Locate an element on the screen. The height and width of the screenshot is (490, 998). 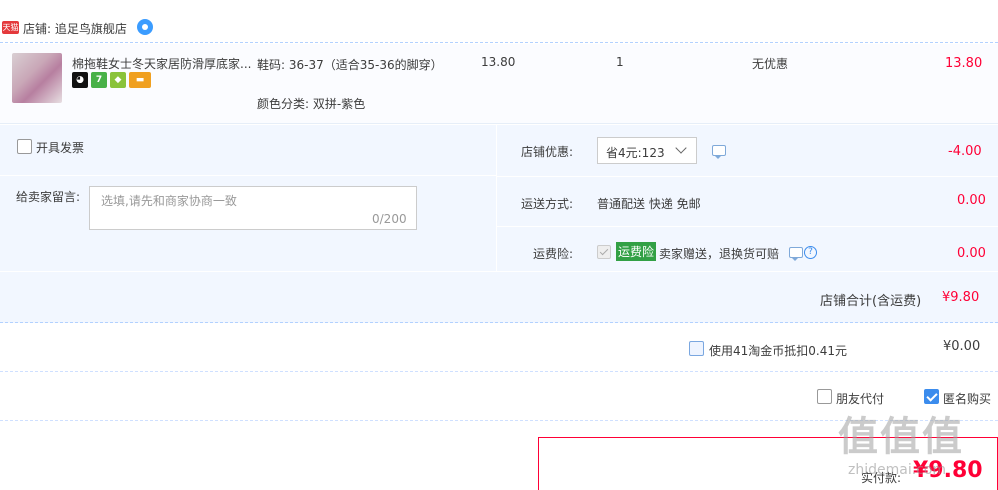
watermark-logo: 值值值 is located at coordinates (901, 437).